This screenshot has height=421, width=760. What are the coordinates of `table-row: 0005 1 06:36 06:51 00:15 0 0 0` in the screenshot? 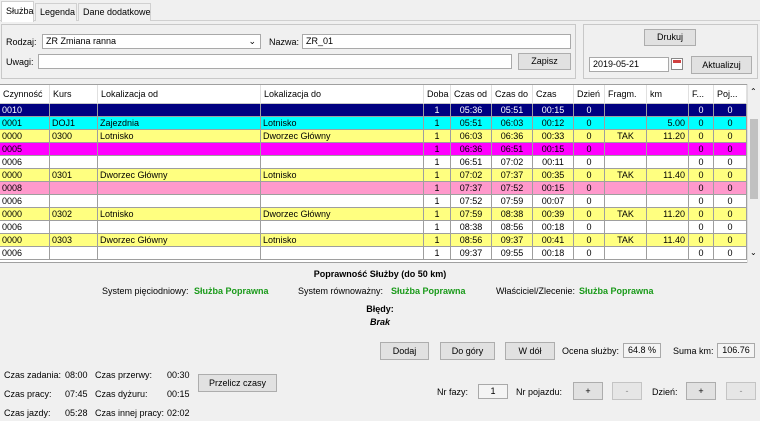 It's located at (373, 149).